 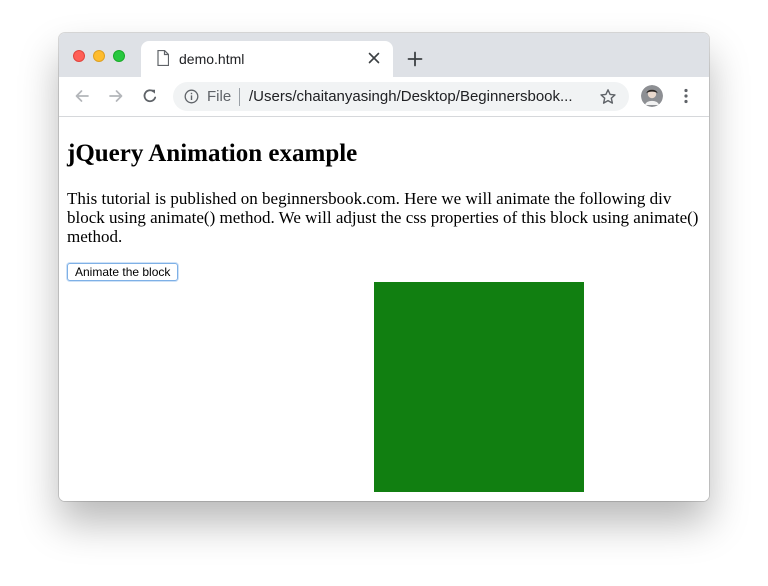 I want to click on page-title: jQuery Animation example, so click(x=212, y=153).